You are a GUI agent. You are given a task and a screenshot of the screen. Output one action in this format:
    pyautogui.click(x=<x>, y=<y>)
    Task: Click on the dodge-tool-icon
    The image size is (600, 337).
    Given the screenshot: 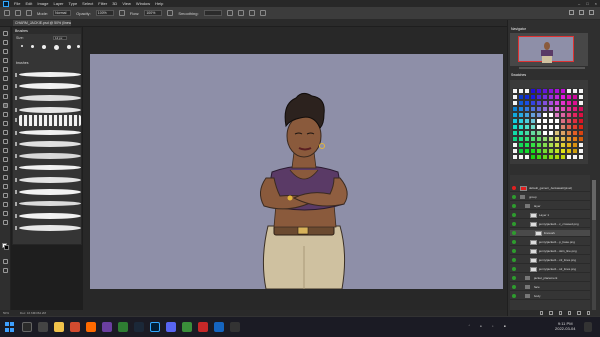 What is the action you would take?
    pyautogui.click(x=5, y=159)
    